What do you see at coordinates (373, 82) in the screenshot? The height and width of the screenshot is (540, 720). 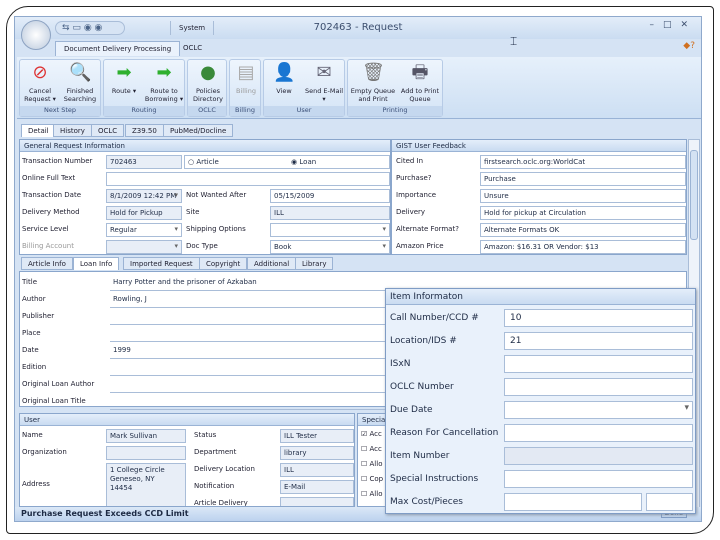 I see `empty-queue-and-print-button: 🗑 Empty Queue and Print` at bounding box center [373, 82].